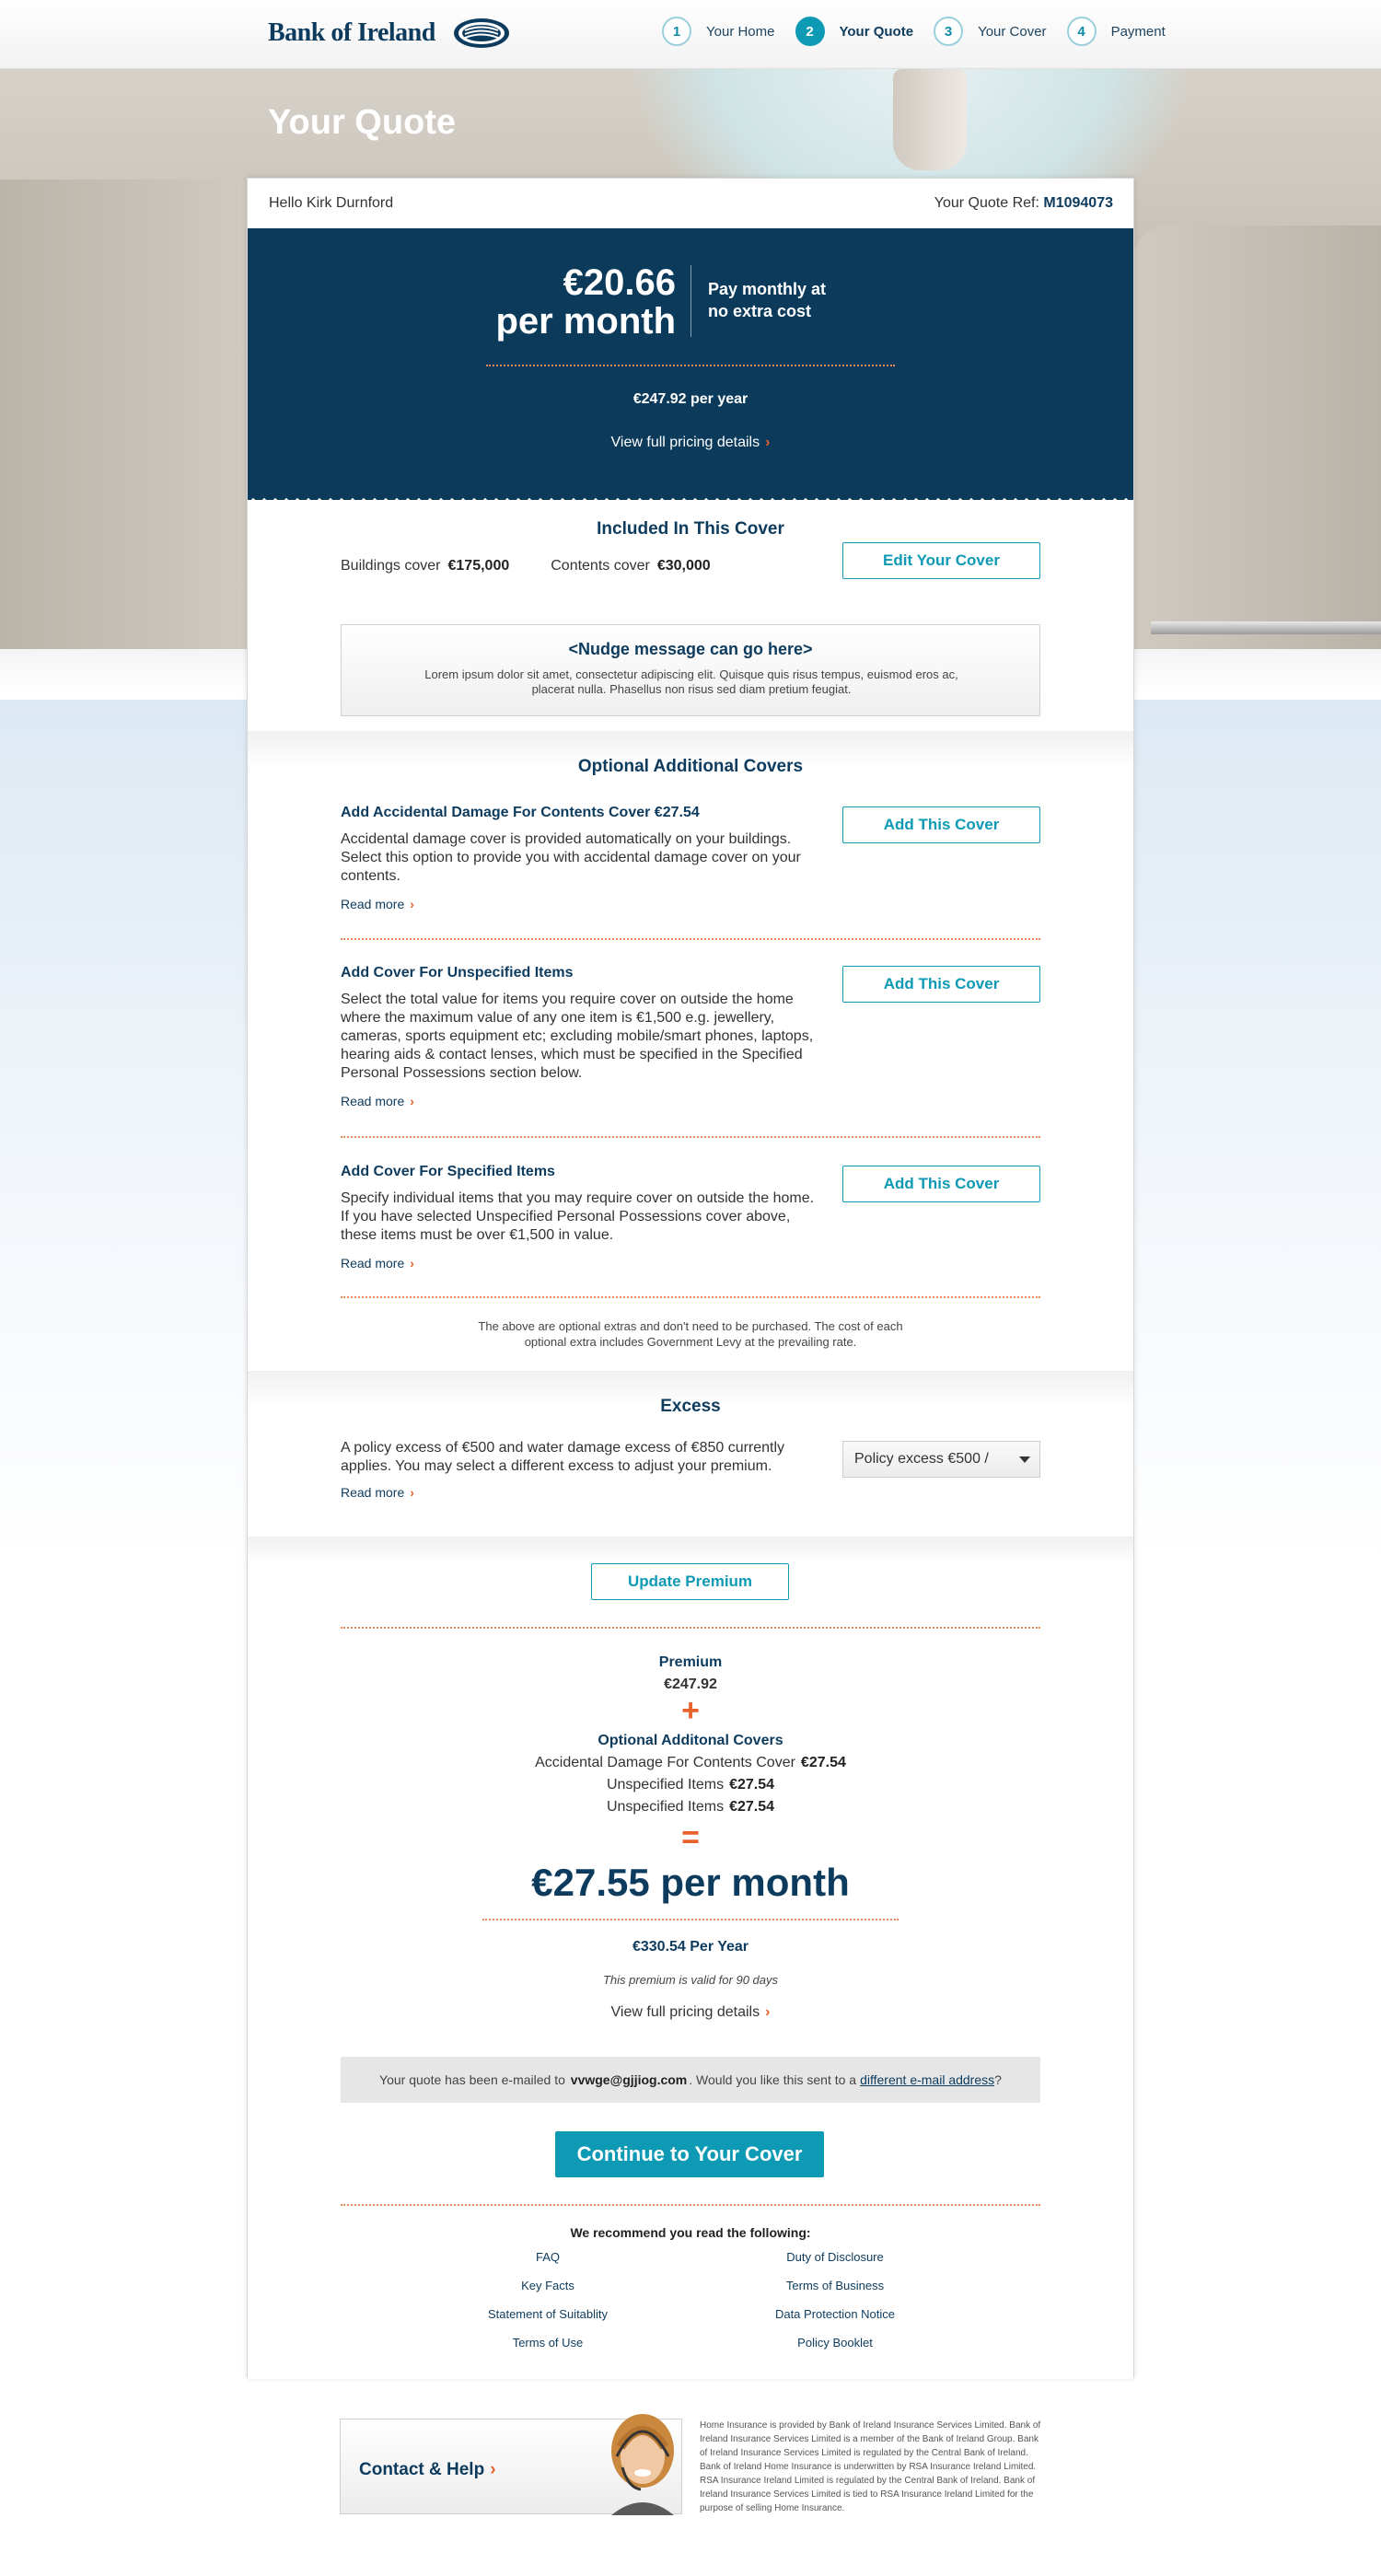 This screenshot has height=2576, width=1381. What do you see at coordinates (481, 33) in the screenshot?
I see `boi-logo-icon` at bounding box center [481, 33].